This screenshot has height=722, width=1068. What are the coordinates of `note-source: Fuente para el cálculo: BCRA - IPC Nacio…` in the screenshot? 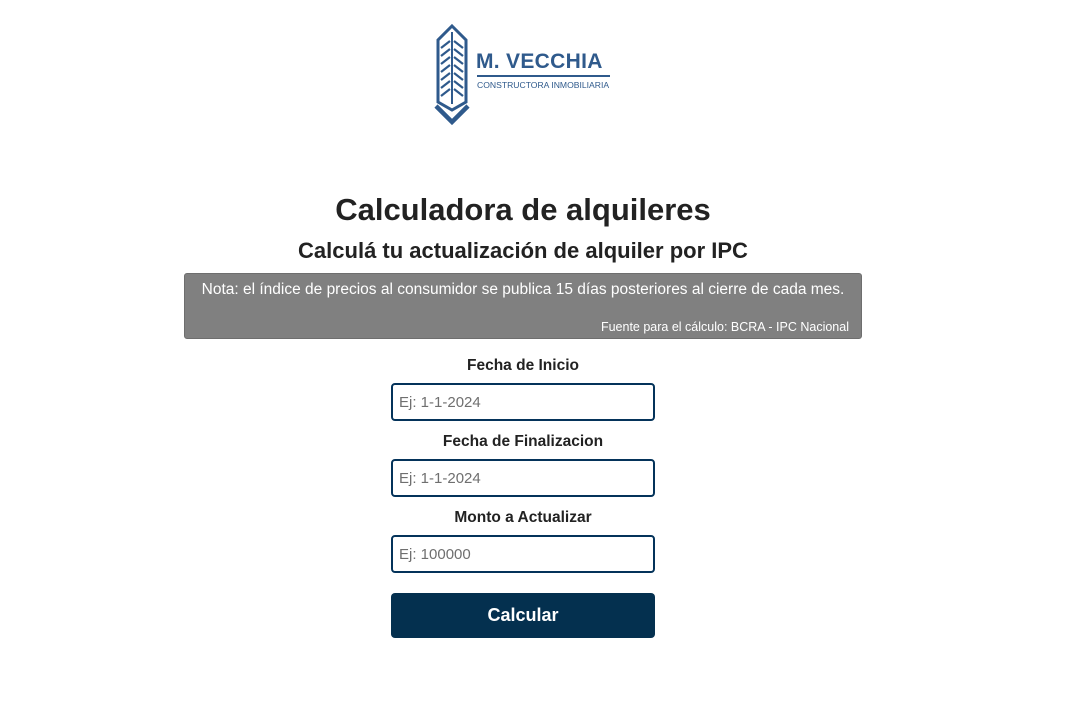 It's located at (724, 327).